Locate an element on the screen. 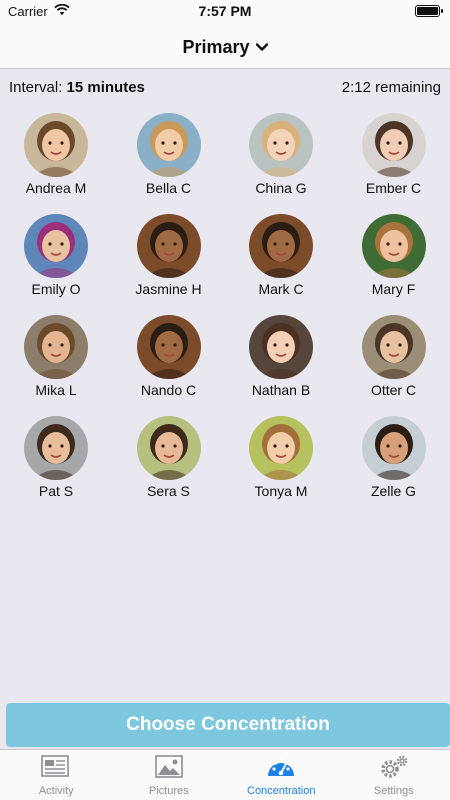  interval-info: Interval: 15 minutes 2:12 remaining is located at coordinates (225, 88).